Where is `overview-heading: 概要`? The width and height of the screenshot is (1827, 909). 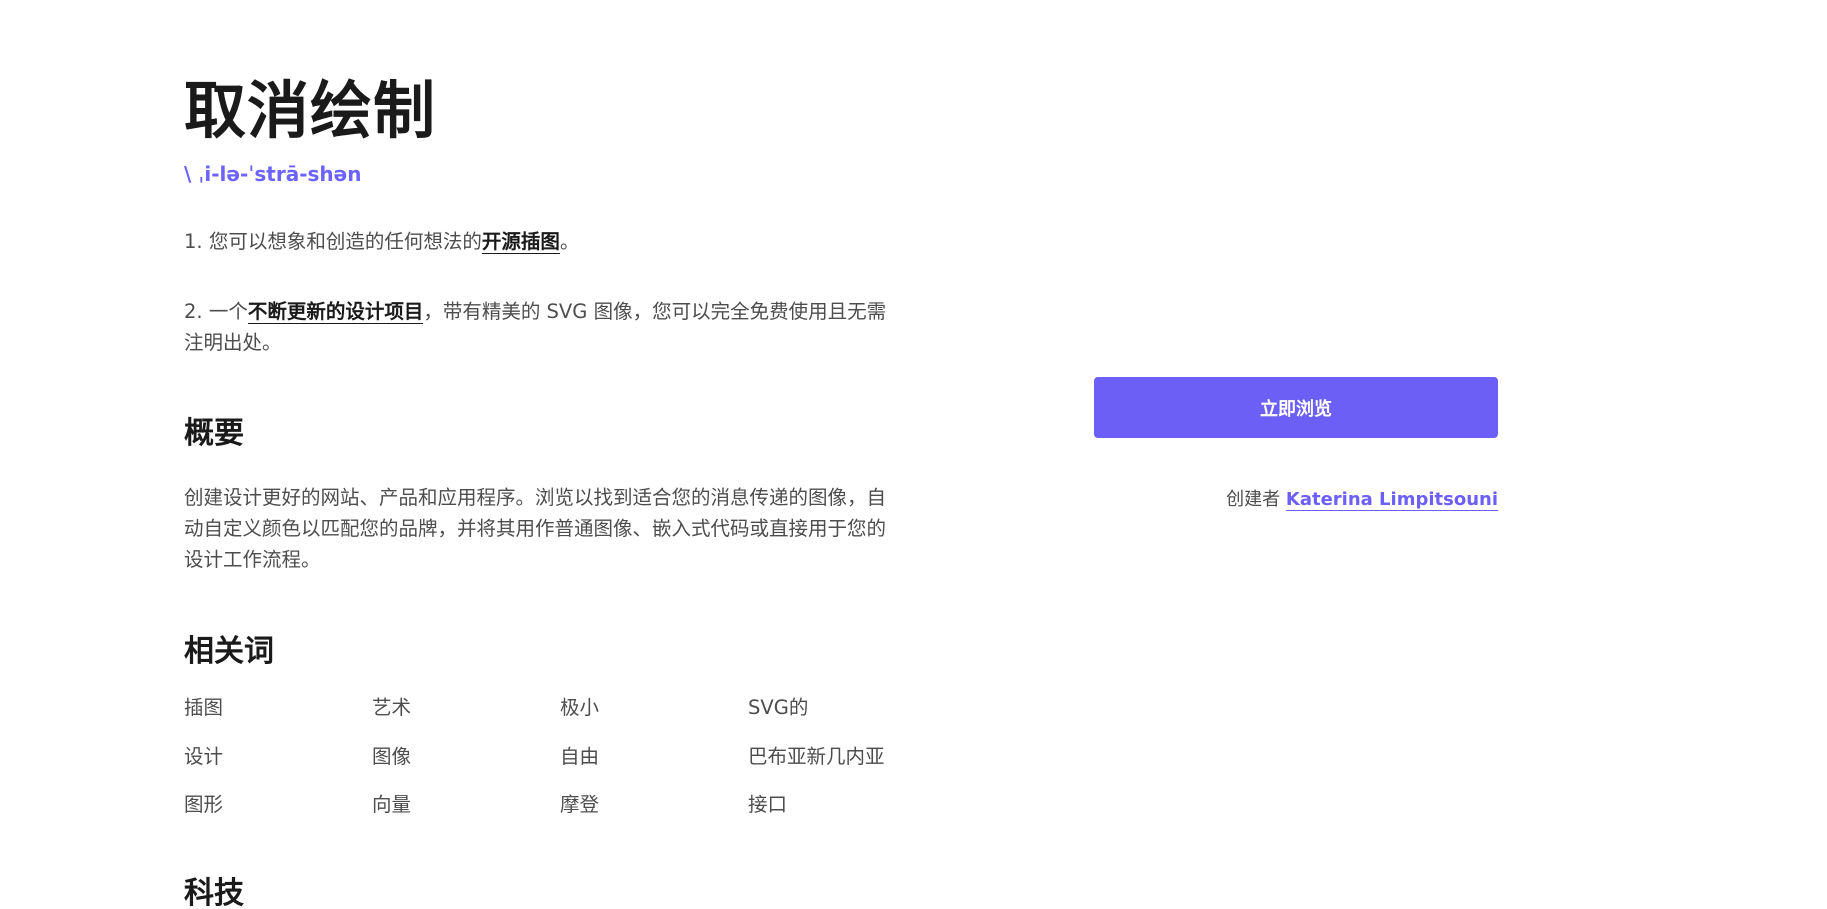 overview-heading: 概要 is located at coordinates (214, 433).